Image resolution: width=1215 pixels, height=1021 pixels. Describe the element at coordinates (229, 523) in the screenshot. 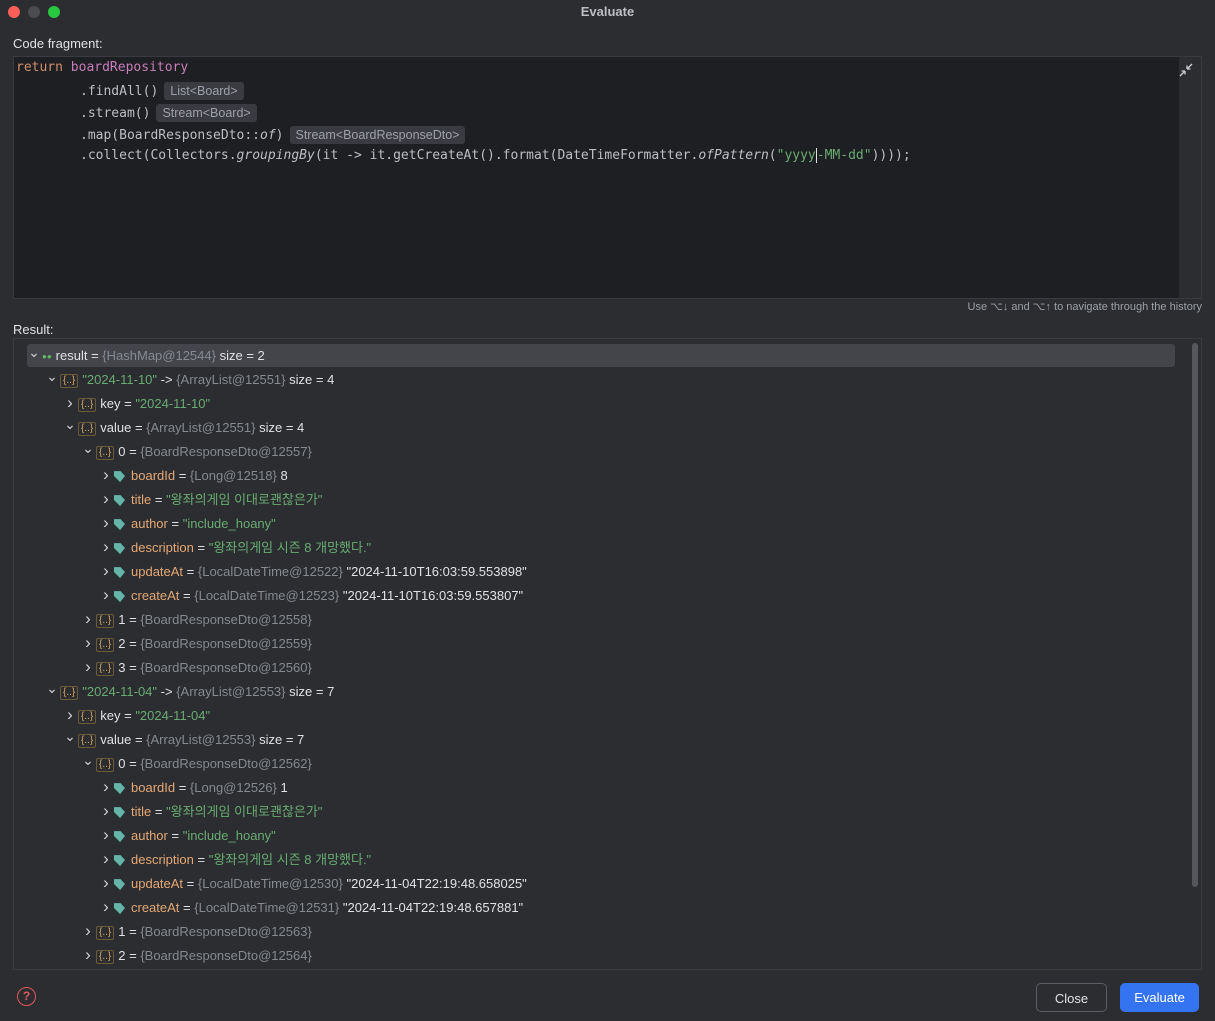

I see `variable-value: "include_hoany"` at that location.